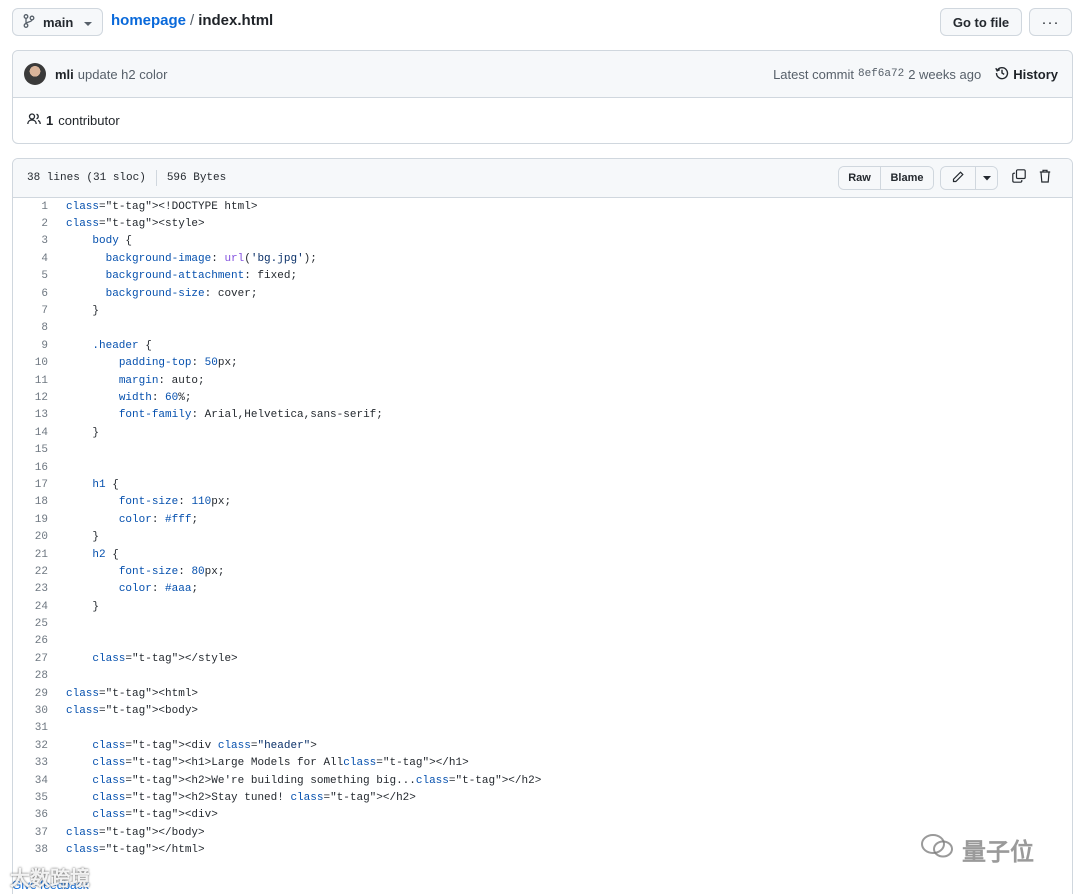 The height and width of the screenshot is (894, 1080). Describe the element at coordinates (250, 415) in the screenshot. I see `line-source: font-family: Arial,Helvetica,sans-serif;` at that location.